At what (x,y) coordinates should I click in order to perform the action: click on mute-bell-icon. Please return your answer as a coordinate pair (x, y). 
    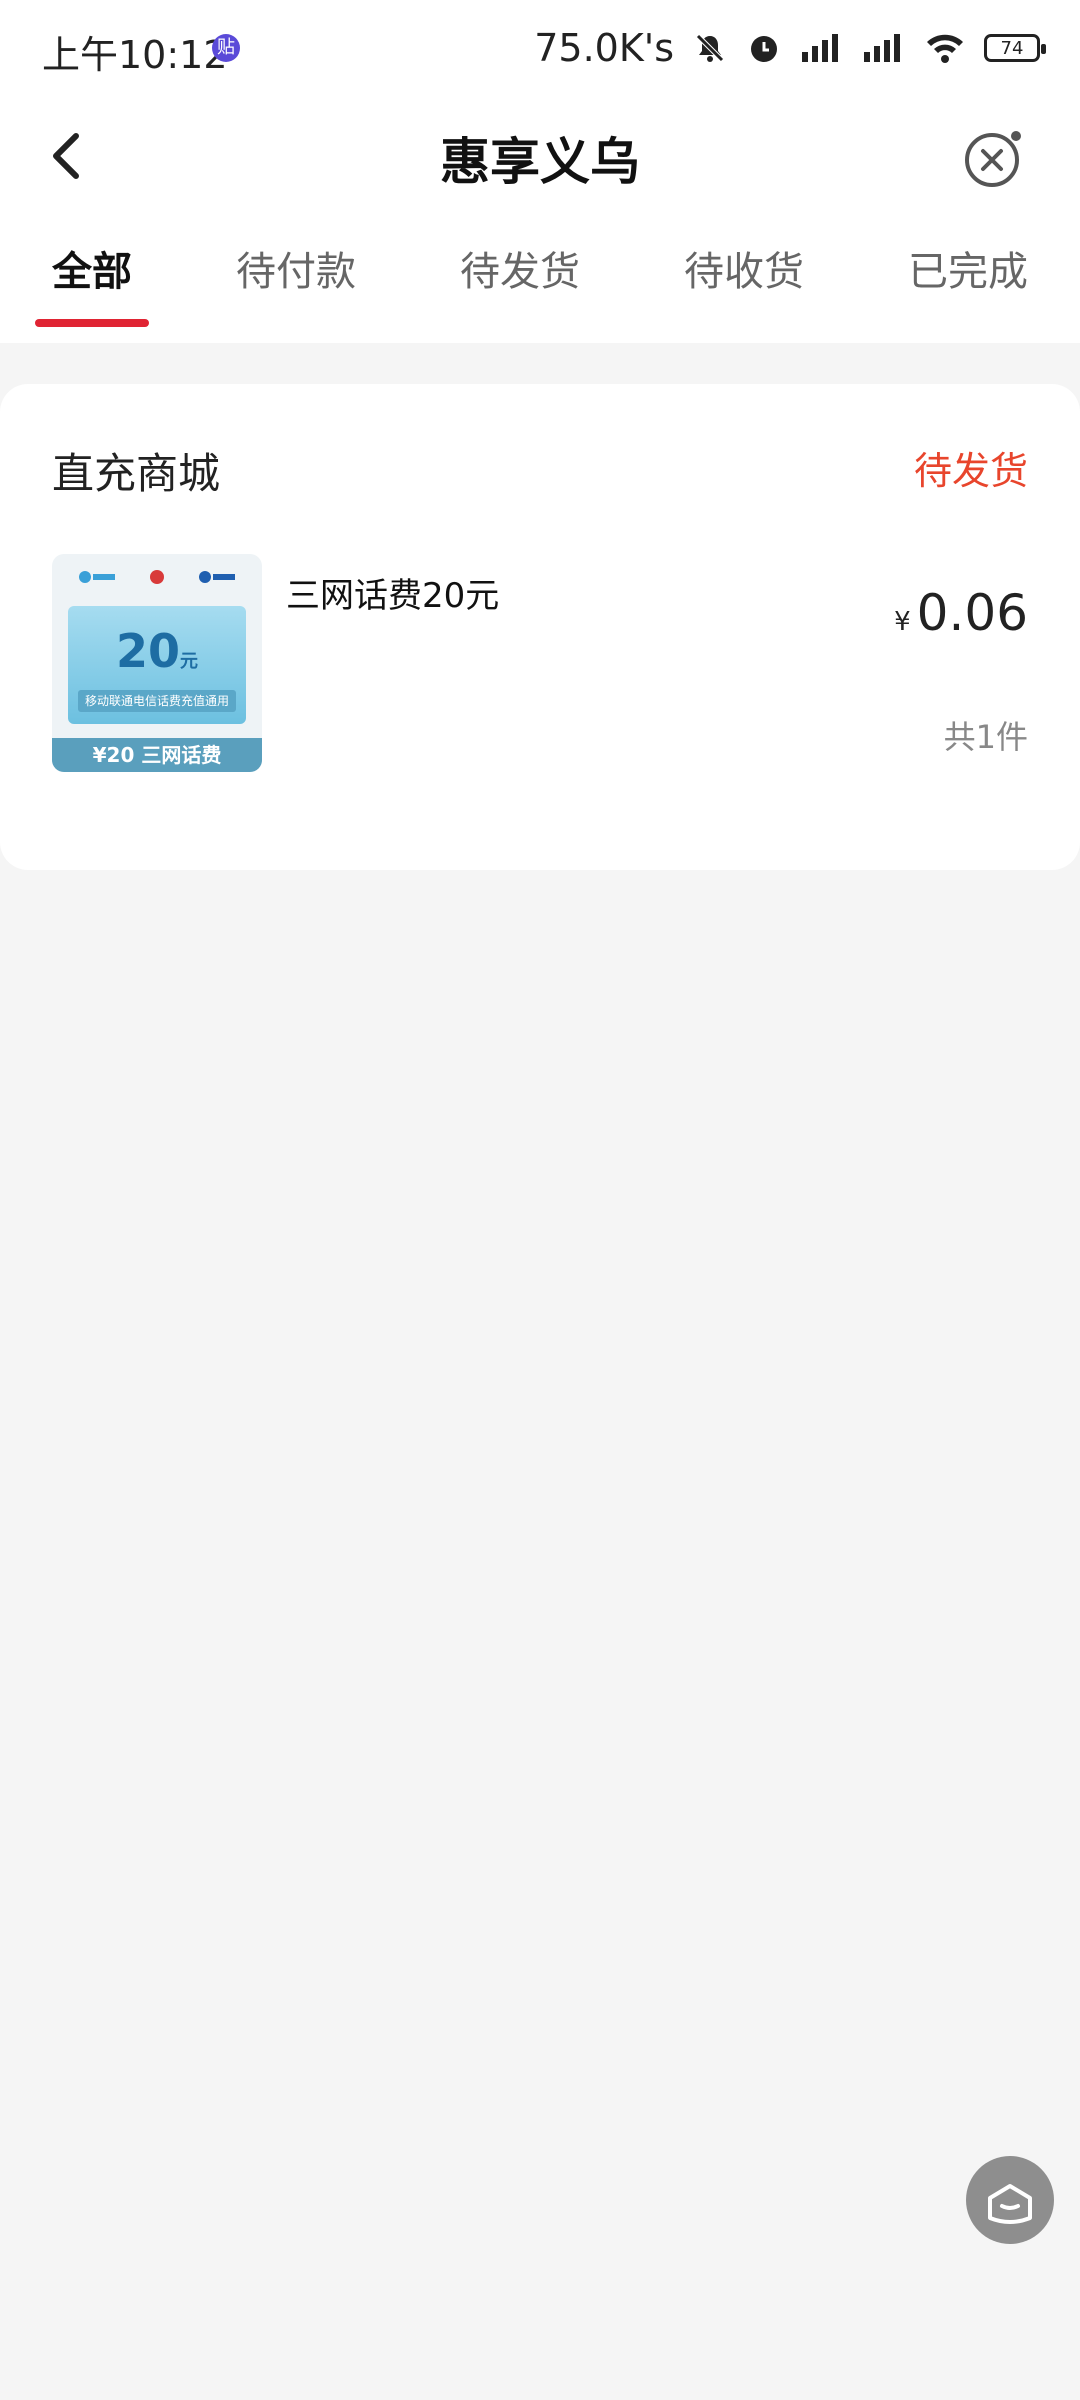
    Looking at the image, I should click on (710, 48).